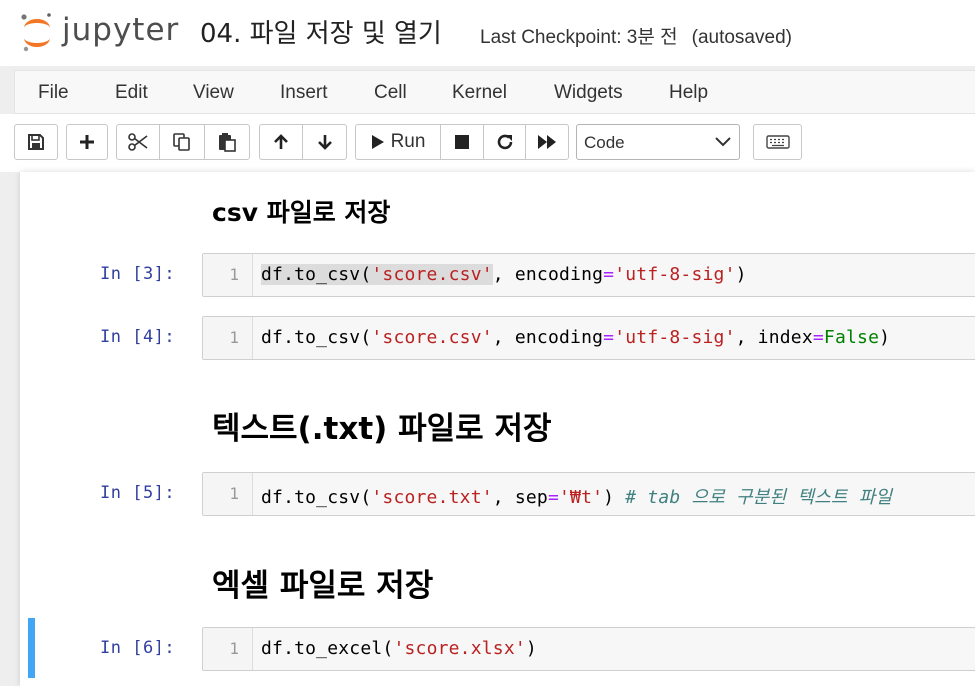  I want to click on play-icon, so click(377, 142).